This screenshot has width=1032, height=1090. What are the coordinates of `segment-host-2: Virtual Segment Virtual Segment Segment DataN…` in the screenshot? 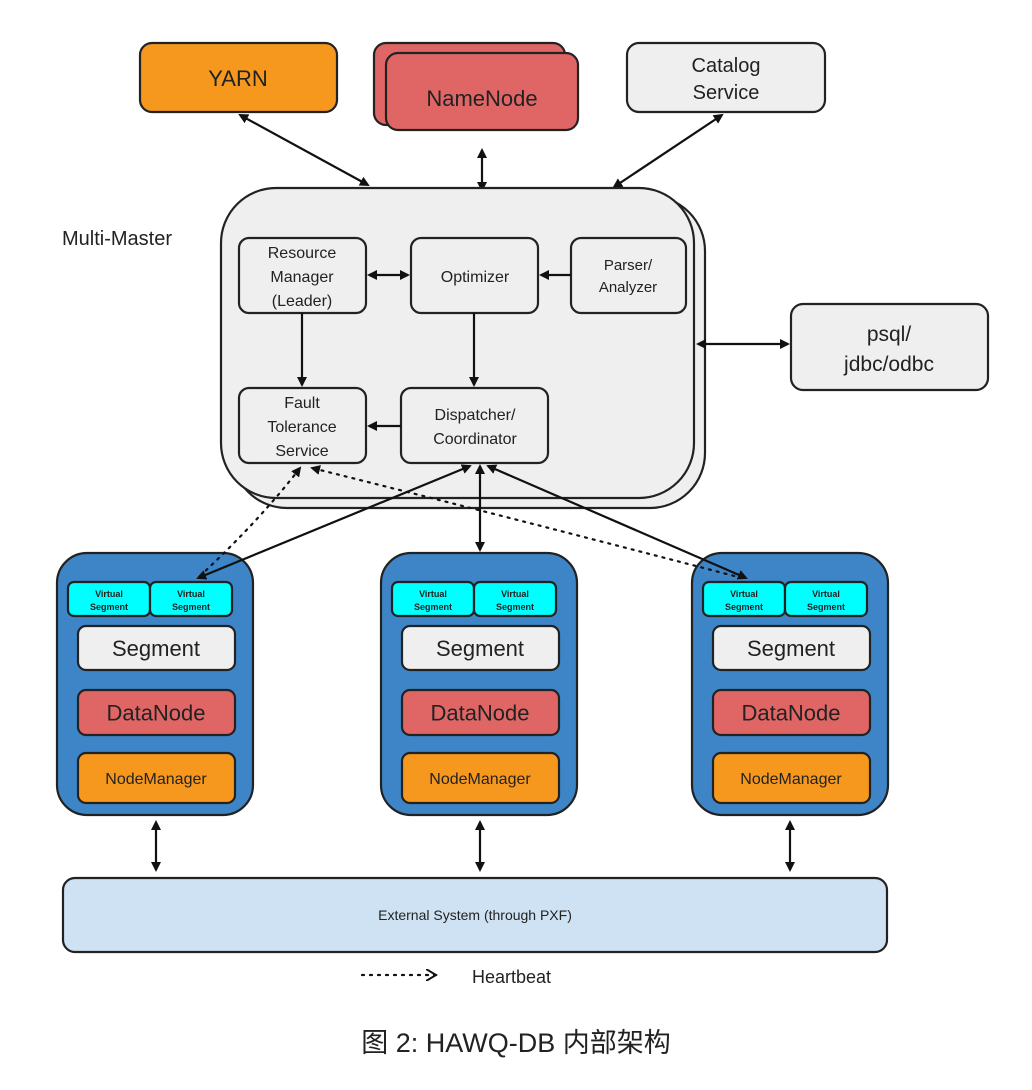 It's located at (479, 684).